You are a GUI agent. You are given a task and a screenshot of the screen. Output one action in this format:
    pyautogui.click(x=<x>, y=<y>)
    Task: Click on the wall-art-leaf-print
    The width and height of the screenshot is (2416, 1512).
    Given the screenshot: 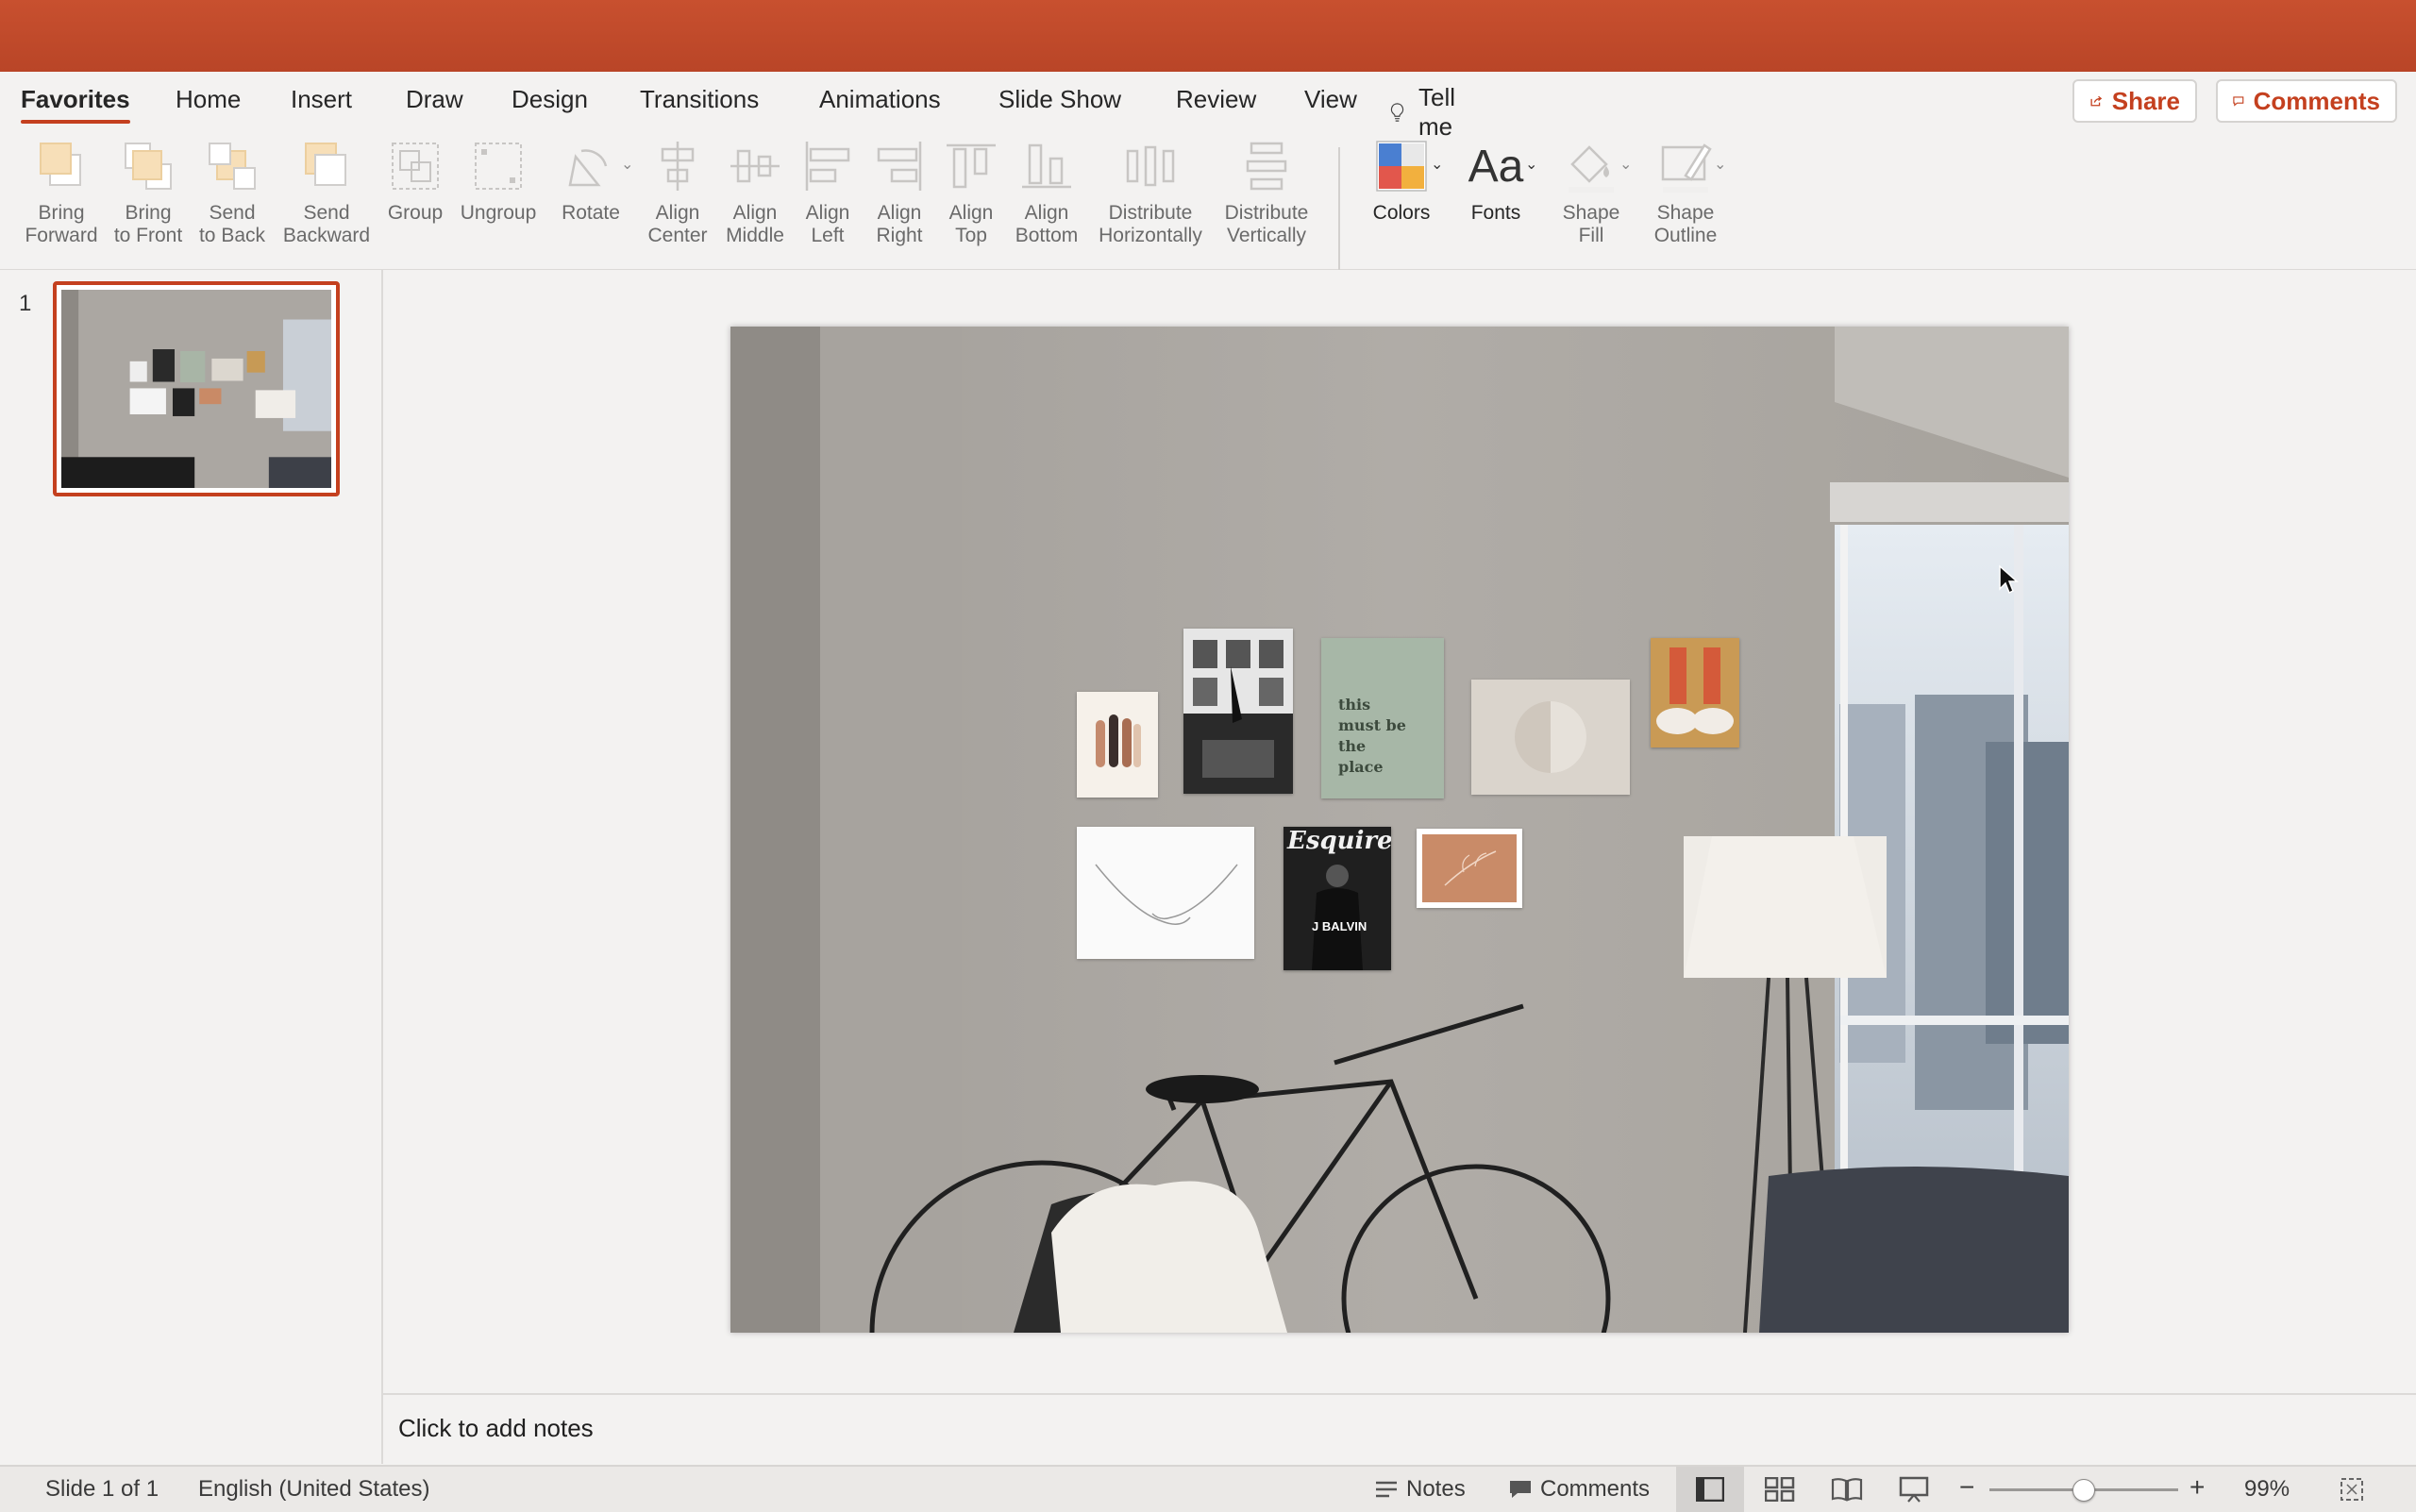 What is the action you would take?
    pyautogui.click(x=1469, y=868)
    